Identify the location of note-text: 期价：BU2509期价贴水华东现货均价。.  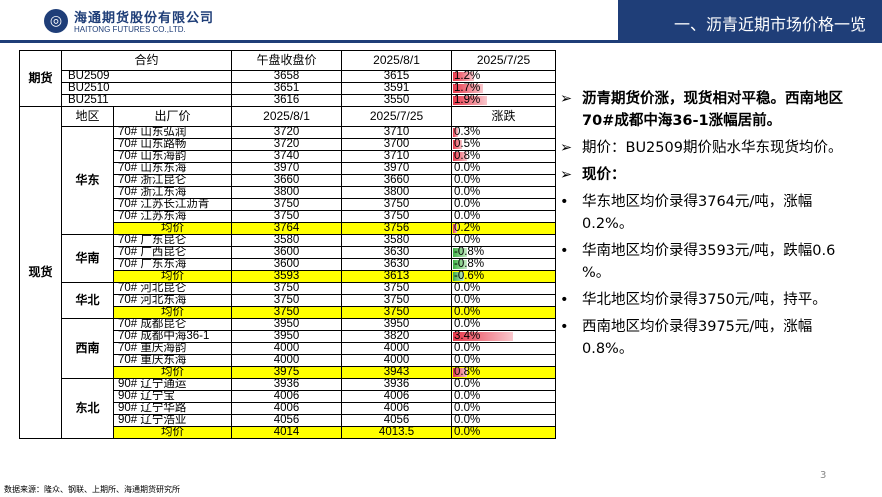
(712, 148).